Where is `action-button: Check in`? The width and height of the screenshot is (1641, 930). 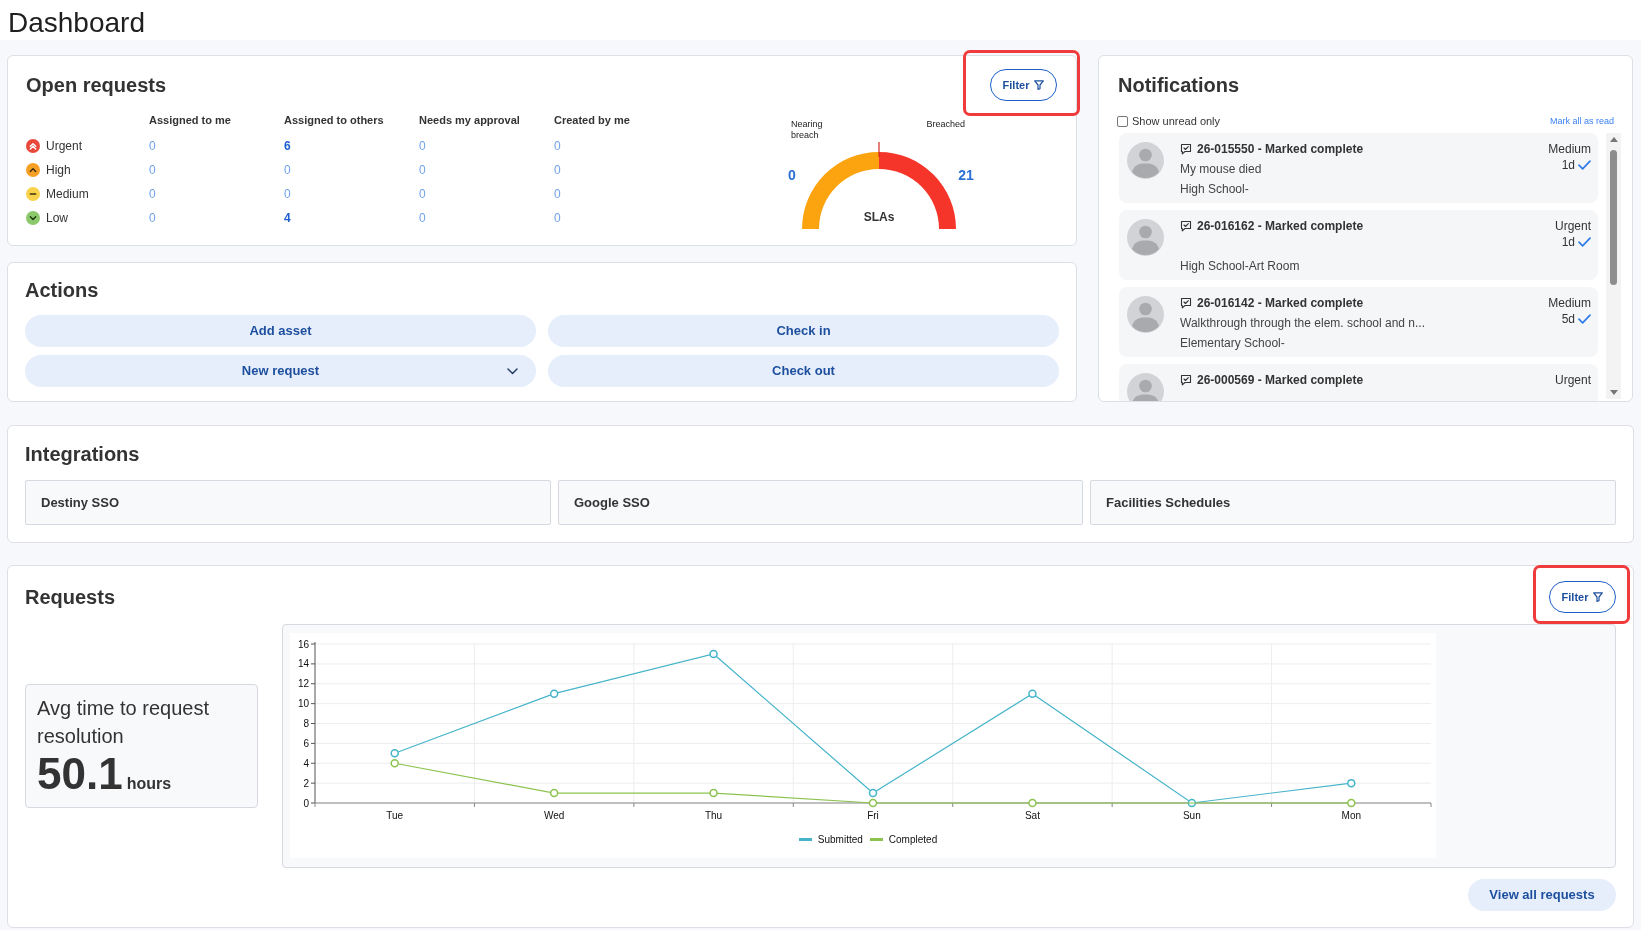 action-button: Check in is located at coordinates (803, 331).